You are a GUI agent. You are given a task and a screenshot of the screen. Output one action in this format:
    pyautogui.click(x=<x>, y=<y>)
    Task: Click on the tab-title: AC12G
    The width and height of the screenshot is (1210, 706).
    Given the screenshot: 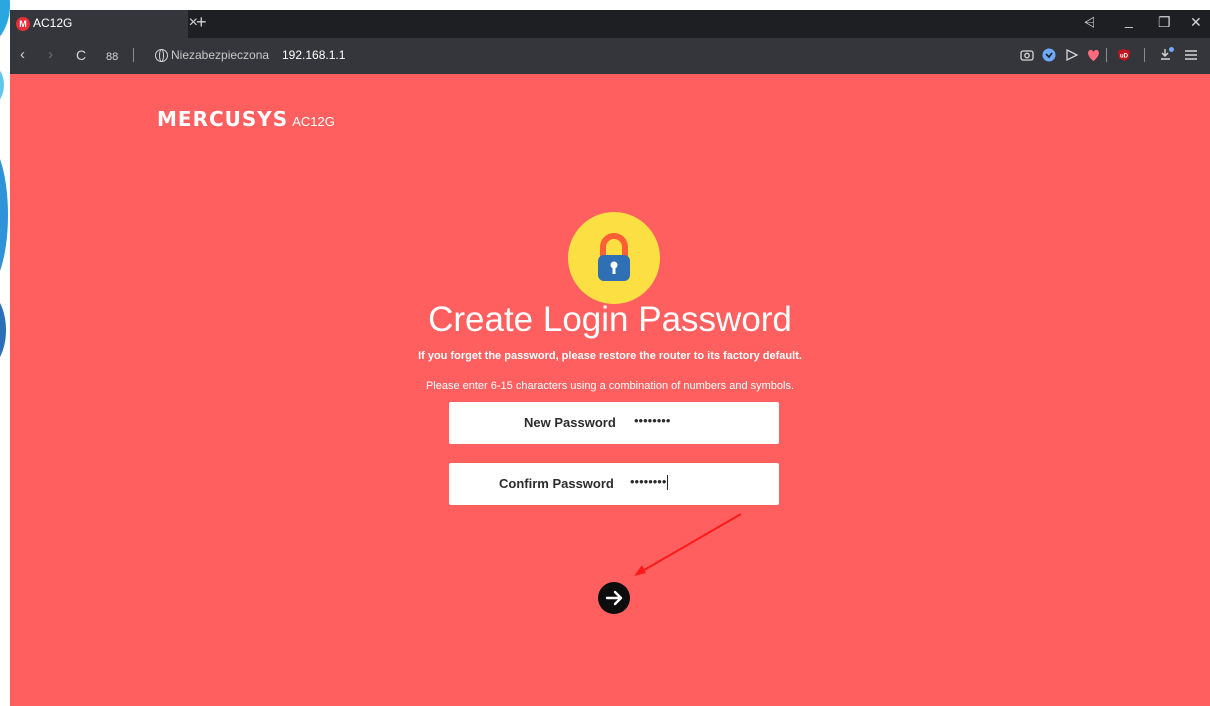 What is the action you would take?
    pyautogui.click(x=53, y=23)
    